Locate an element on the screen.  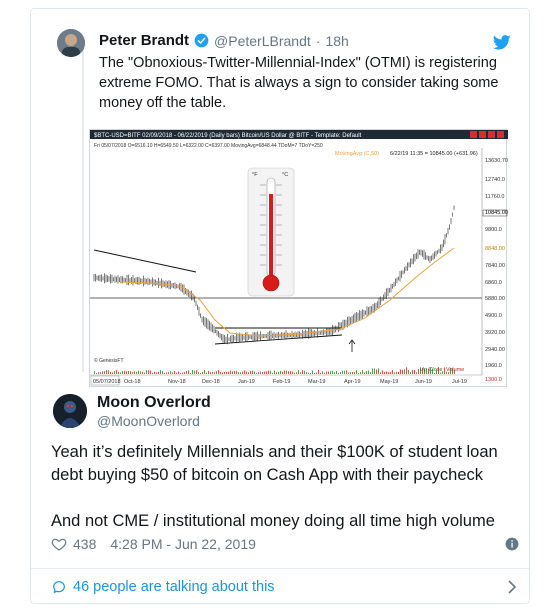
conversation-link: 46 people are talking about this is located at coordinates (286, 587).